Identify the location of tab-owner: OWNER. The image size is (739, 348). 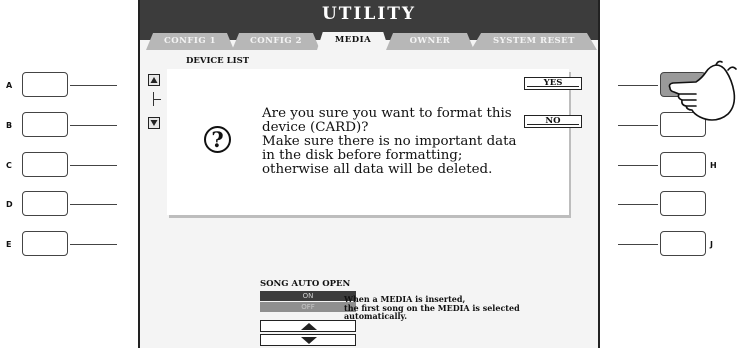
(430, 41).